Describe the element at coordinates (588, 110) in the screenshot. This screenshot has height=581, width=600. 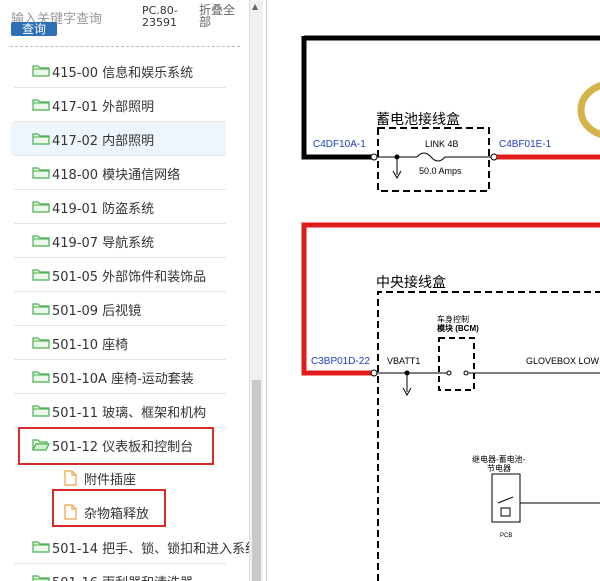
I see `ring-graphic` at that location.